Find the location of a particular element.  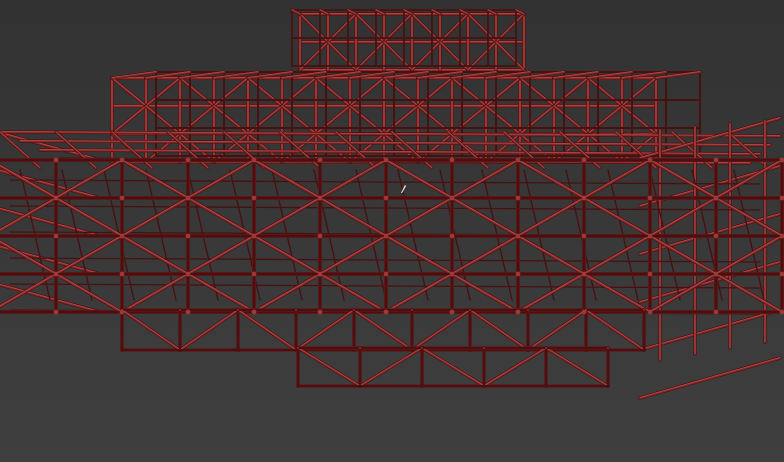

arrow-pointer-icon is located at coordinates (403, 189).